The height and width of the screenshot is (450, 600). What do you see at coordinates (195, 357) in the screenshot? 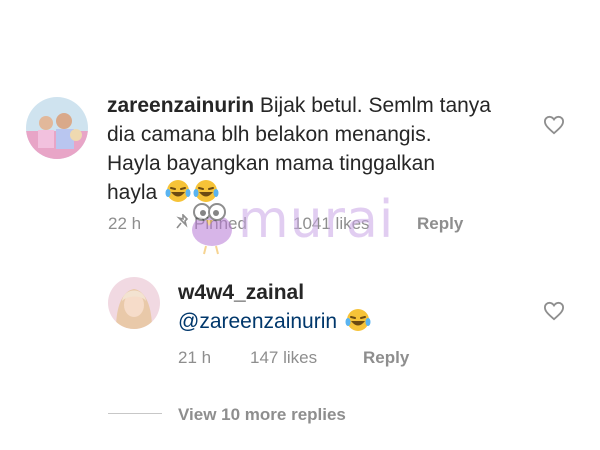
I see `reply-time: 21 h` at bounding box center [195, 357].